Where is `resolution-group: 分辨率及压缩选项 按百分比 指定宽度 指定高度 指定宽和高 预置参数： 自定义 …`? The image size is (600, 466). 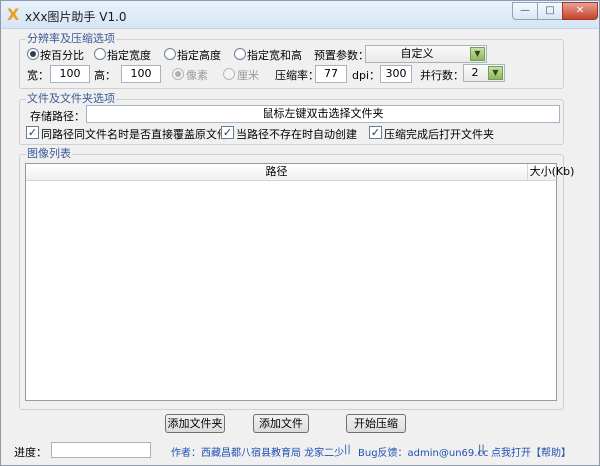 resolution-group: 分辨率及压缩选项 按百分比 指定宽度 指定高度 指定宽和高 预置参数： 自定义 … is located at coordinates (291, 60).